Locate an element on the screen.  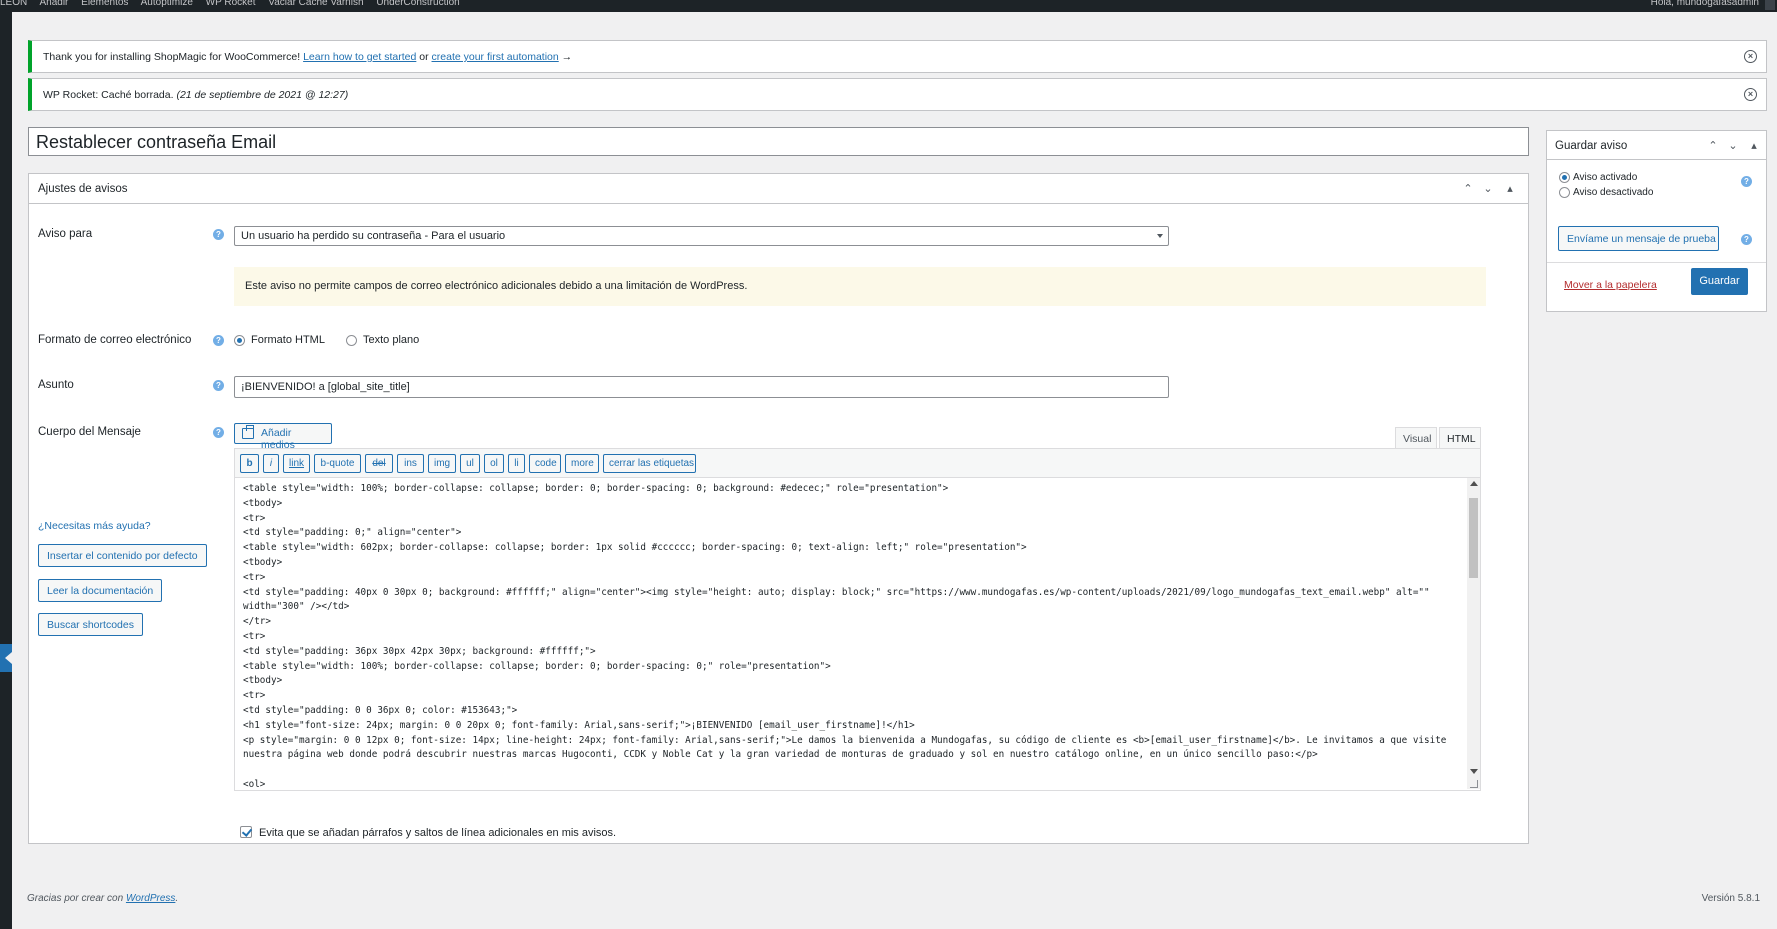
save-button: Guardar is located at coordinates (1719, 281).